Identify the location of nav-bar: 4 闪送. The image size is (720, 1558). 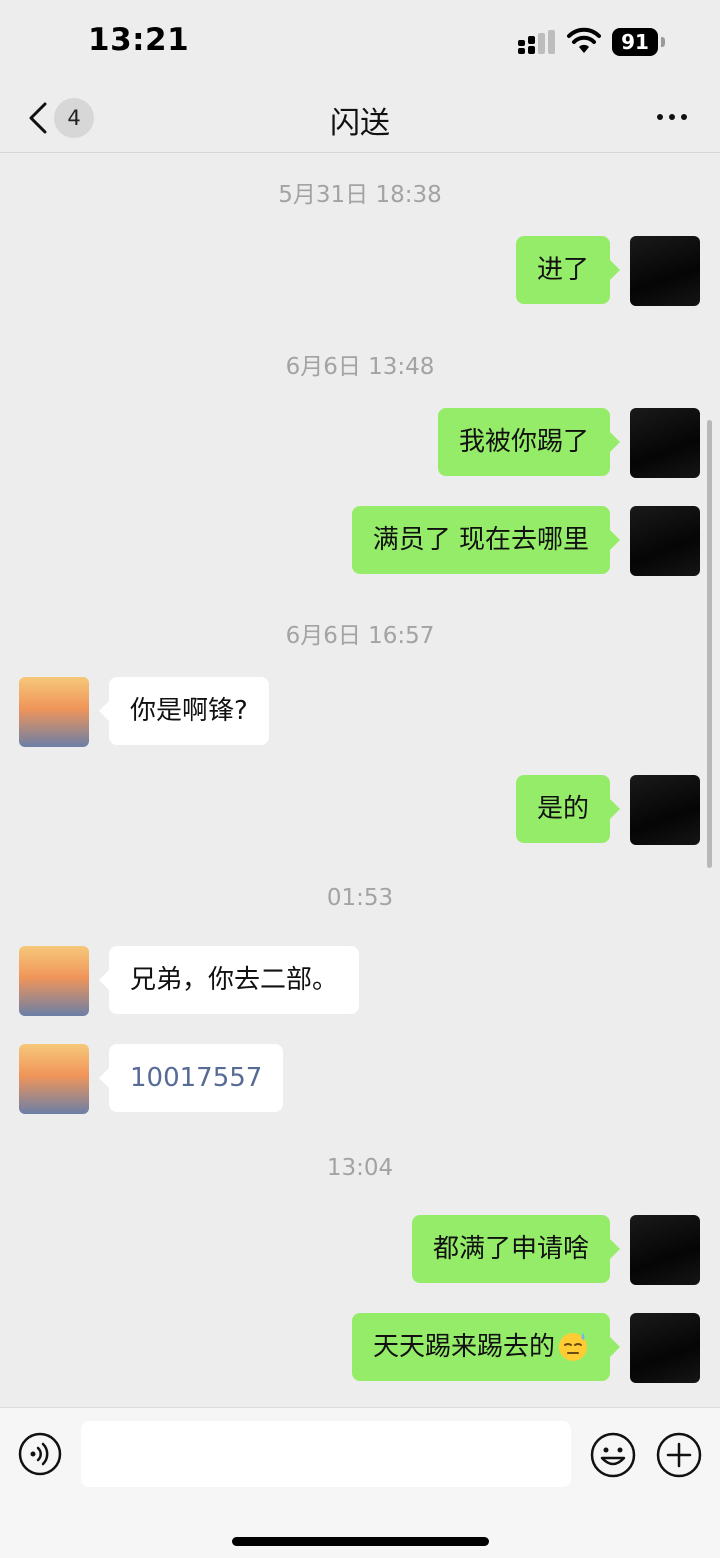
(360, 118).